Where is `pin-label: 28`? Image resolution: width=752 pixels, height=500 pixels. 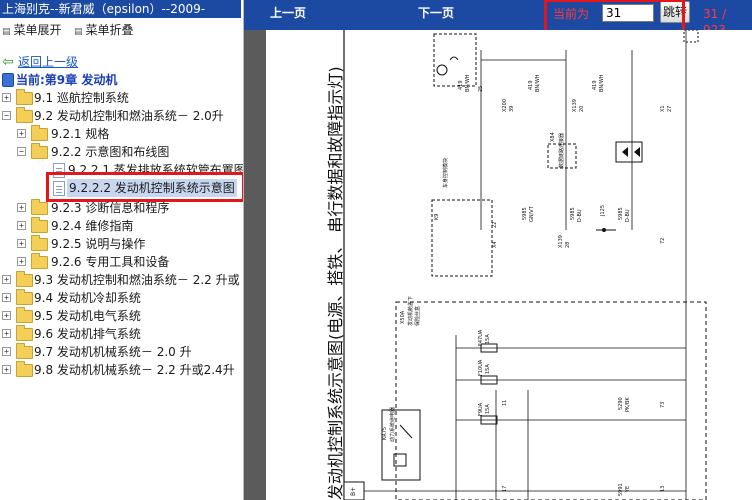 pin-label: 28 is located at coordinates (568, 244).